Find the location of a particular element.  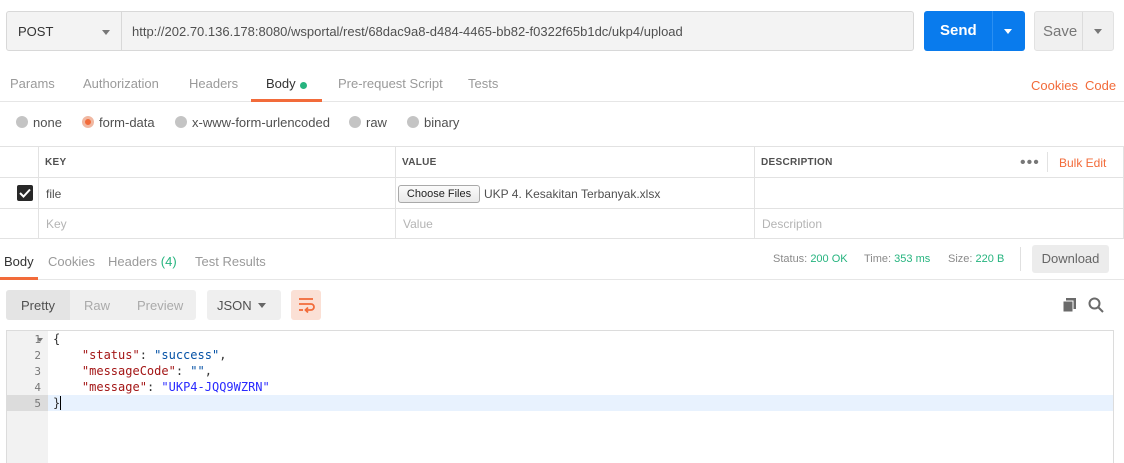

value-input: Value is located at coordinates (418, 224).